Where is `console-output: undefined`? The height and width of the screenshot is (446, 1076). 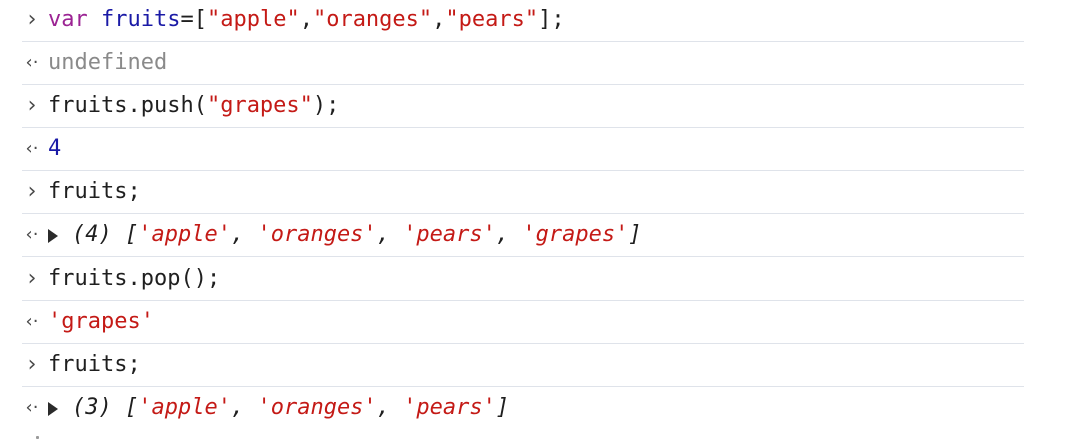
console-output: undefined is located at coordinates (107, 63).